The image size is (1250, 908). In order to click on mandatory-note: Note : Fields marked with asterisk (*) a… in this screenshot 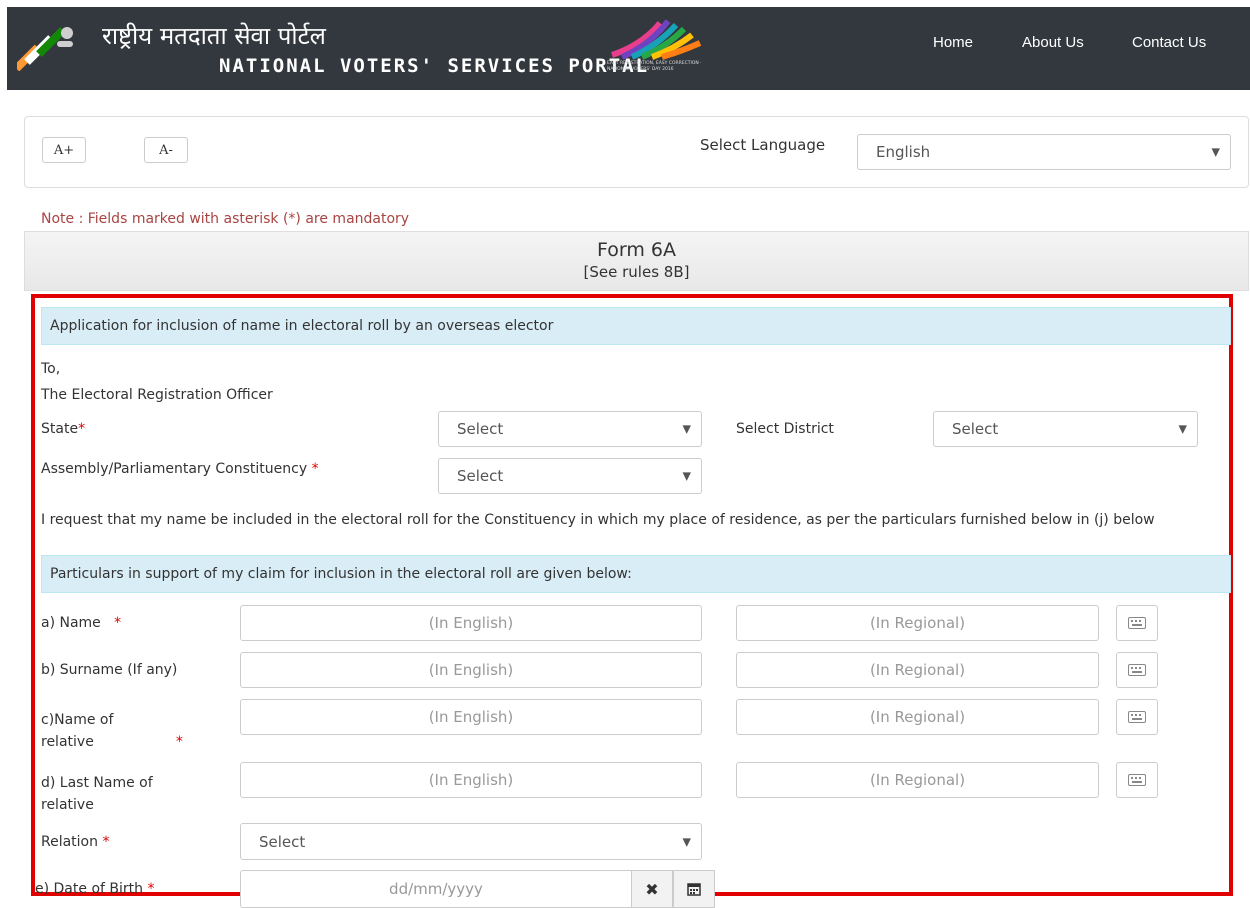, I will do `click(225, 219)`.